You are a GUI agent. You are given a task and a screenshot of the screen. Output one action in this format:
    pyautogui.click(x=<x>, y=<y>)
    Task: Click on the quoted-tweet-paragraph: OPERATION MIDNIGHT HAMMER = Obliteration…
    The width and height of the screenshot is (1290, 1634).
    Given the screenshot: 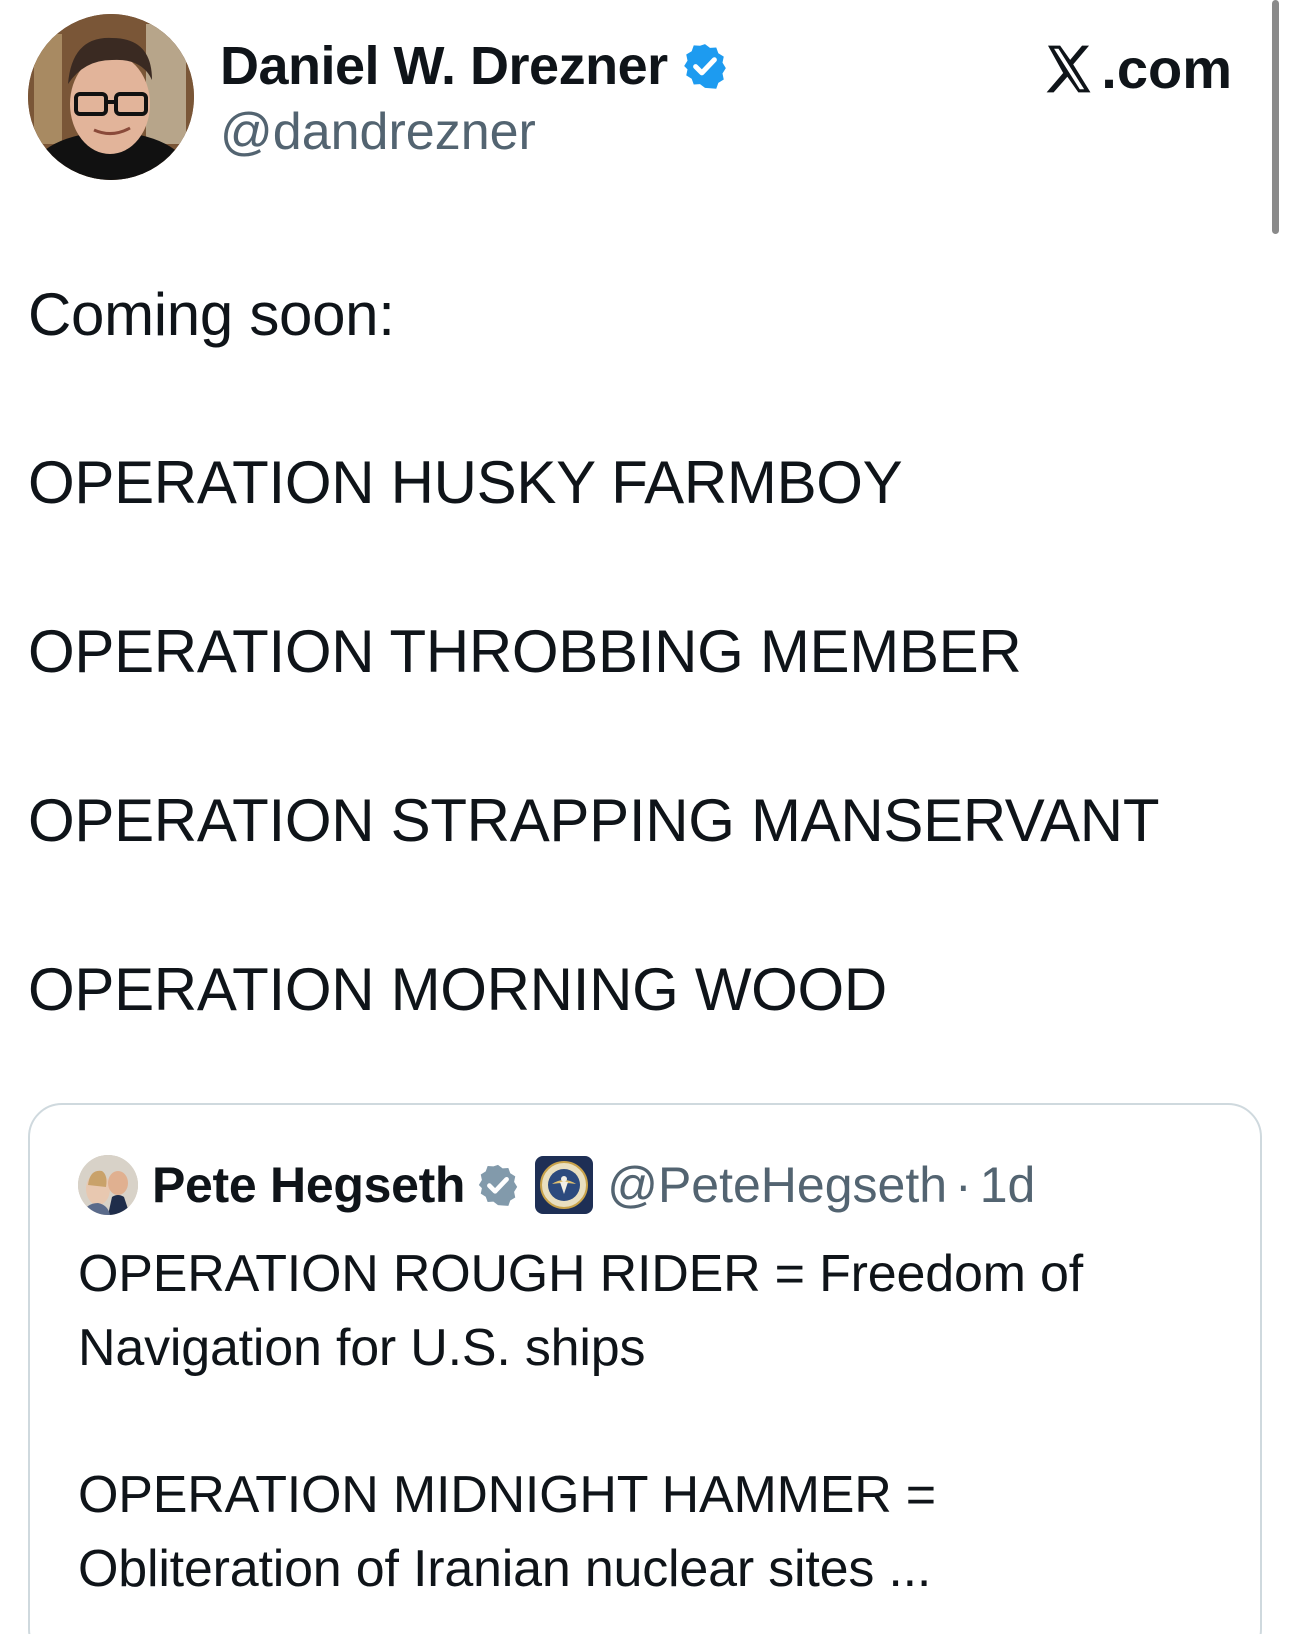 What is the action you would take?
    pyautogui.click(x=507, y=1532)
    